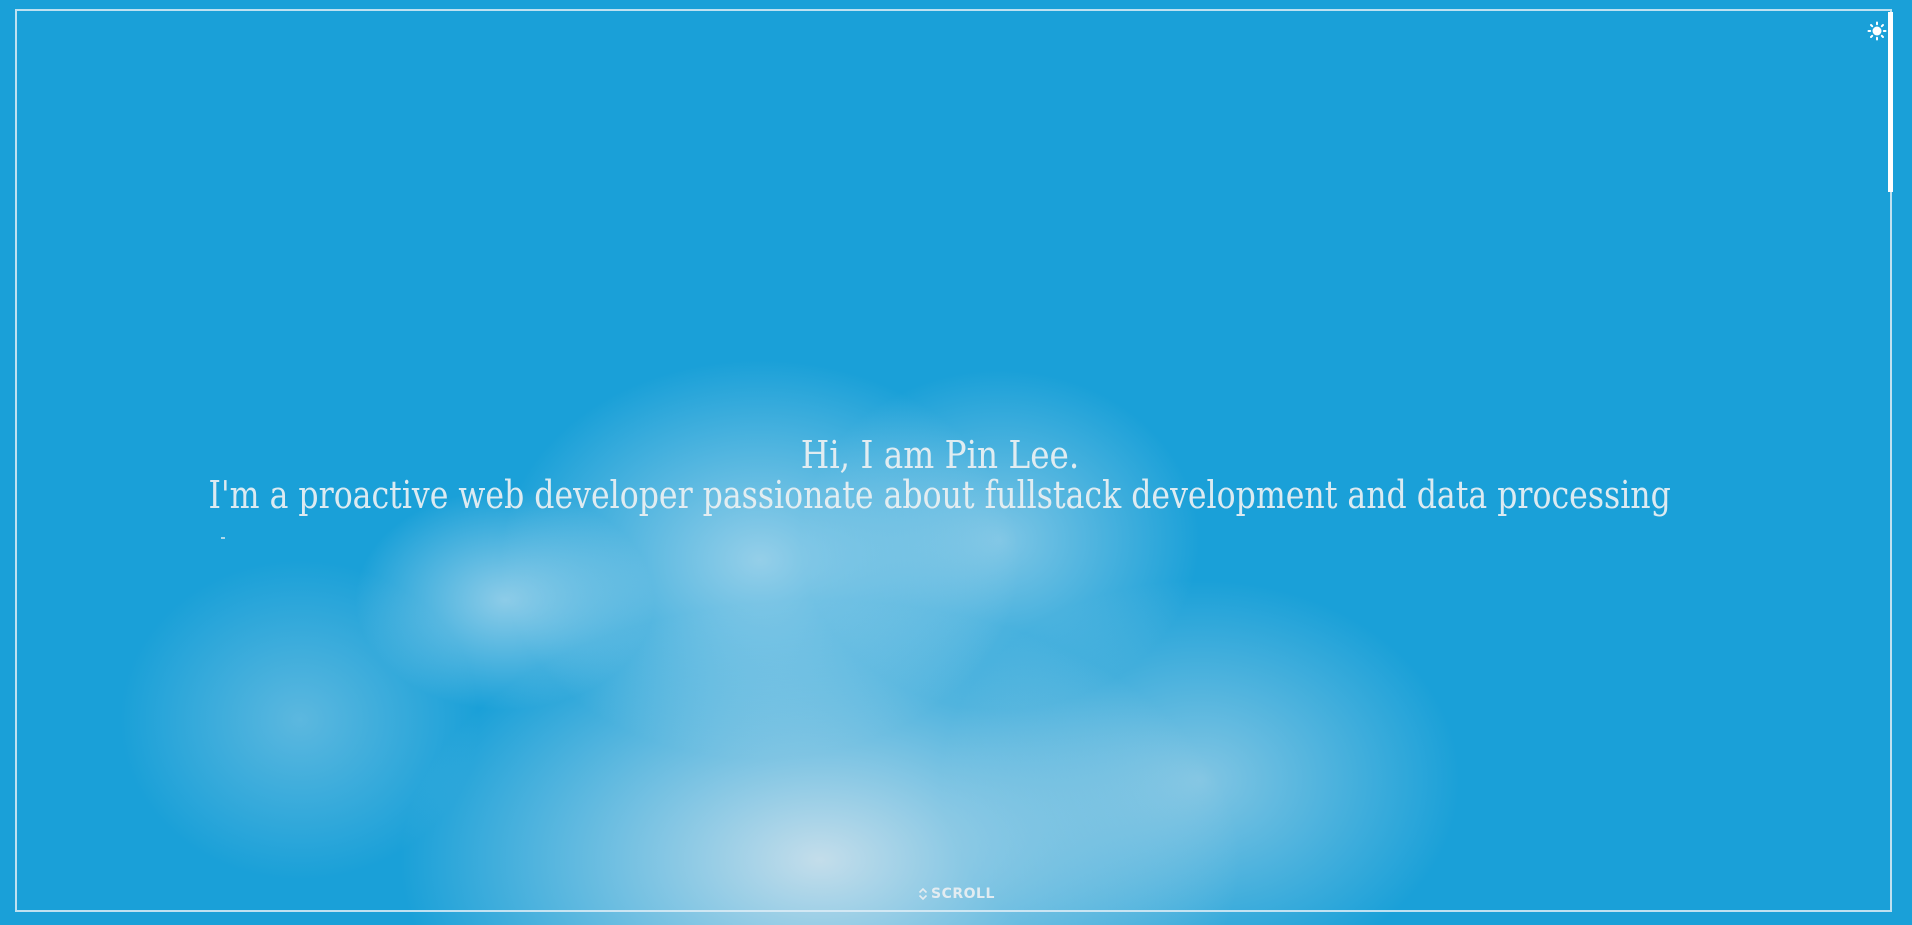 The image size is (1912, 925). Describe the element at coordinates (1890, 102) in the screenshot. I see `scroll-progress-bar` at that location.